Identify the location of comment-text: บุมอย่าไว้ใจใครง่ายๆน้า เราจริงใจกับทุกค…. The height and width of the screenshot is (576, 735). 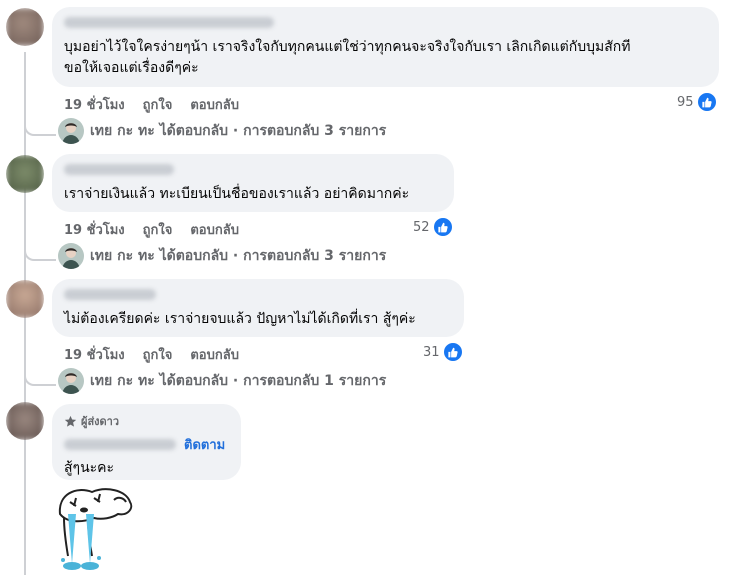
(347, 47).